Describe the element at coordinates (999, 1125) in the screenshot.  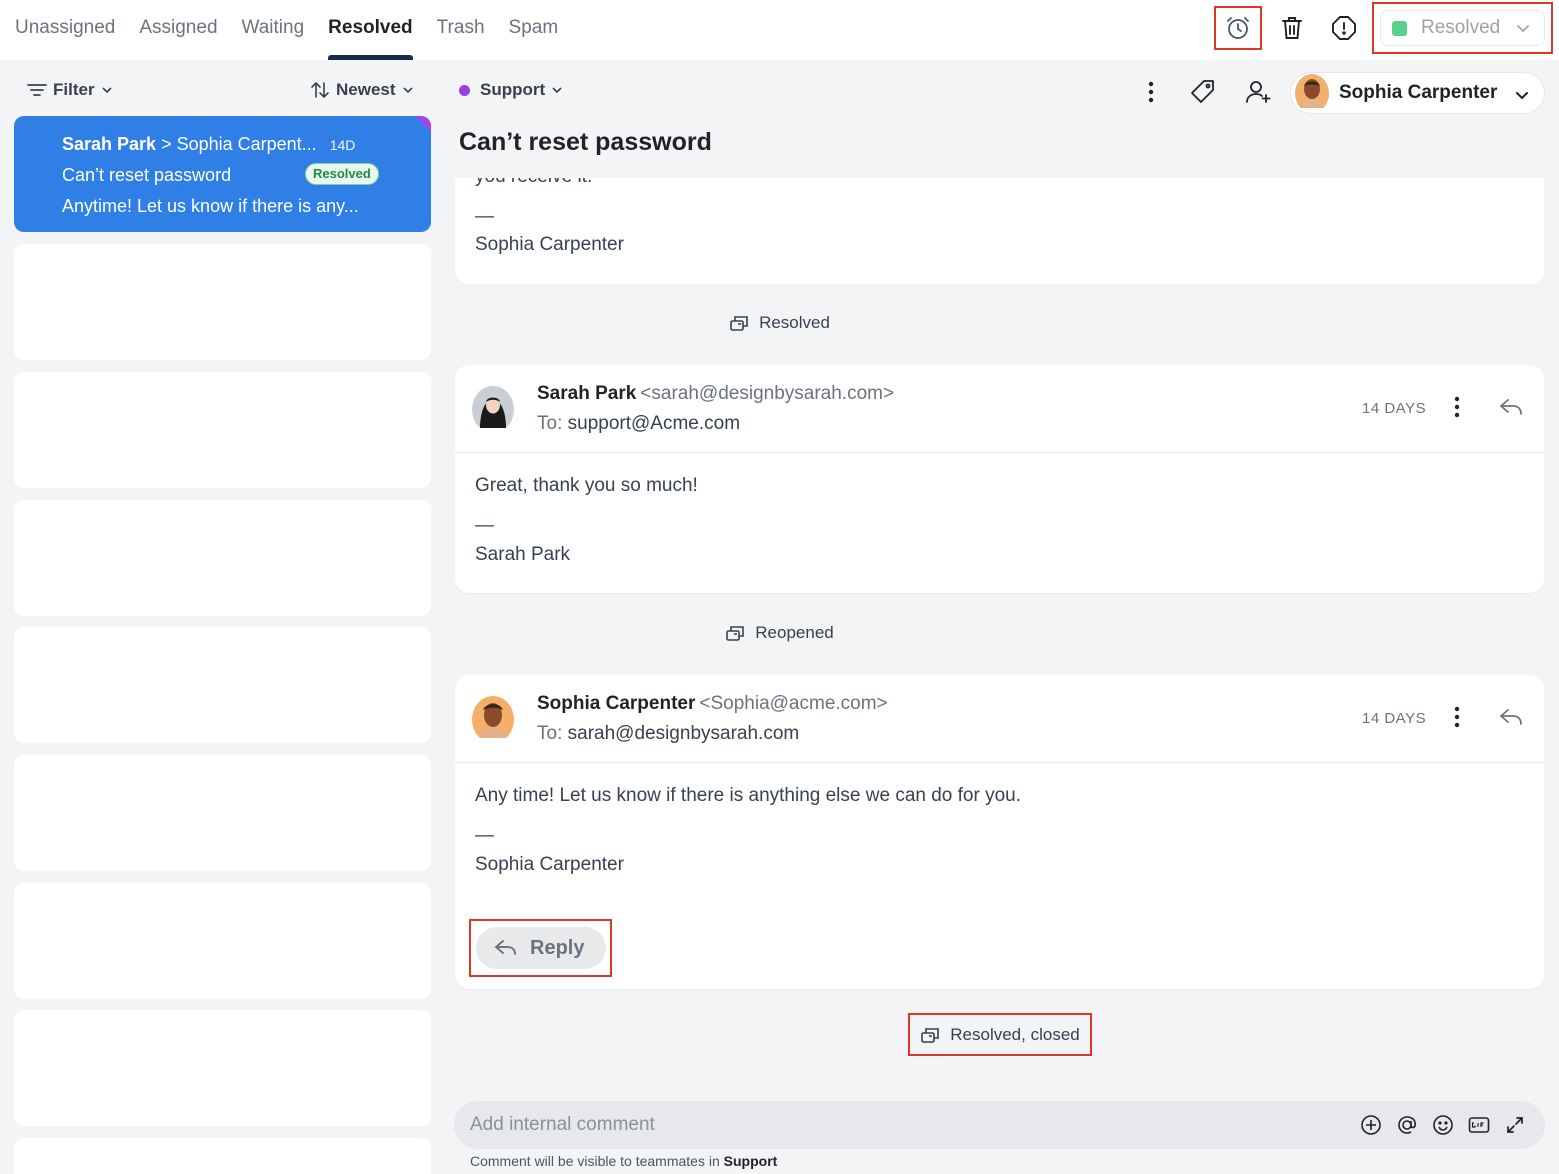
I see `comment-composer: Add internal comment` at that location.